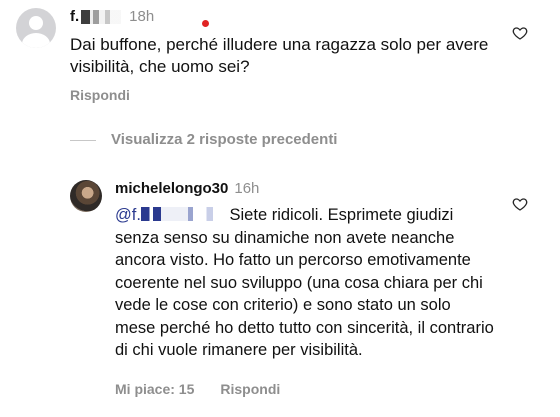 This screenshot has width=560, height=417. Describe the element at coordinates (83, 140) in the screenshot. I see `divider-line` at that location.